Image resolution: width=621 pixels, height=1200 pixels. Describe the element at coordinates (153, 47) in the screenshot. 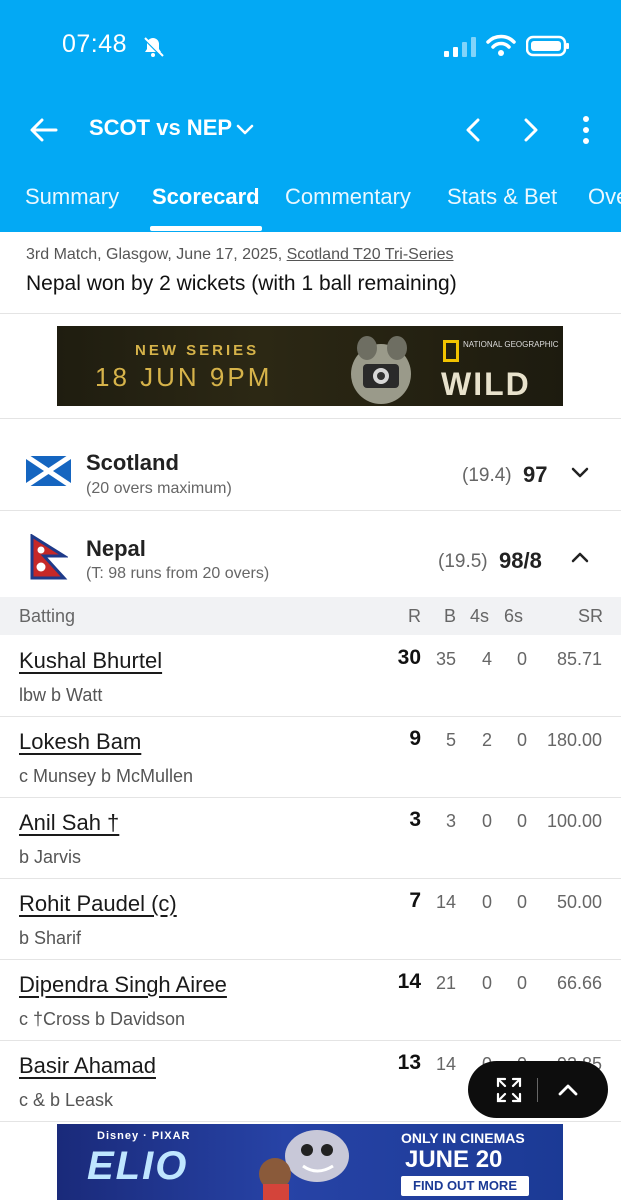

I see `bell-muted-icon` at that location.